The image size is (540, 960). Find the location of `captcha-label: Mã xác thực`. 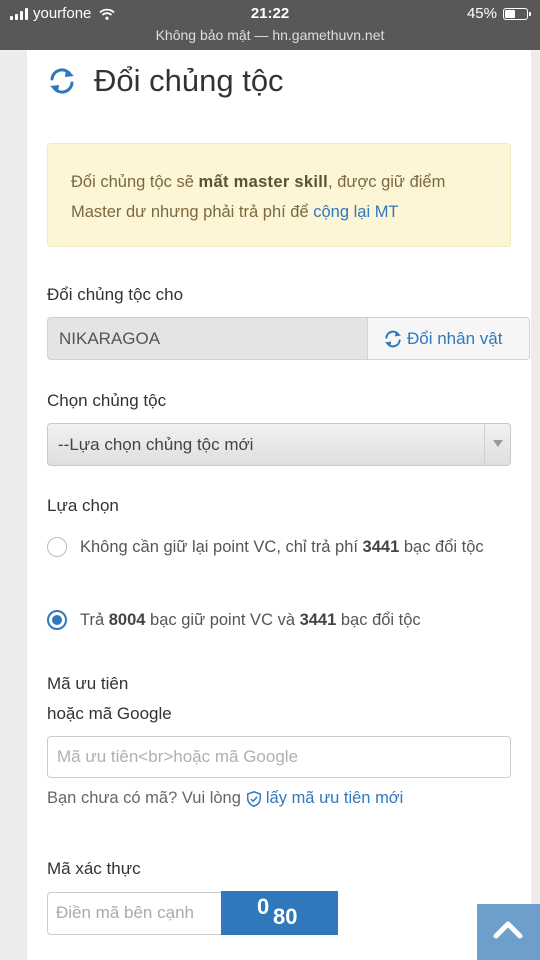

captcha-label: Mã xác thực is located at coordinates (94, 868).